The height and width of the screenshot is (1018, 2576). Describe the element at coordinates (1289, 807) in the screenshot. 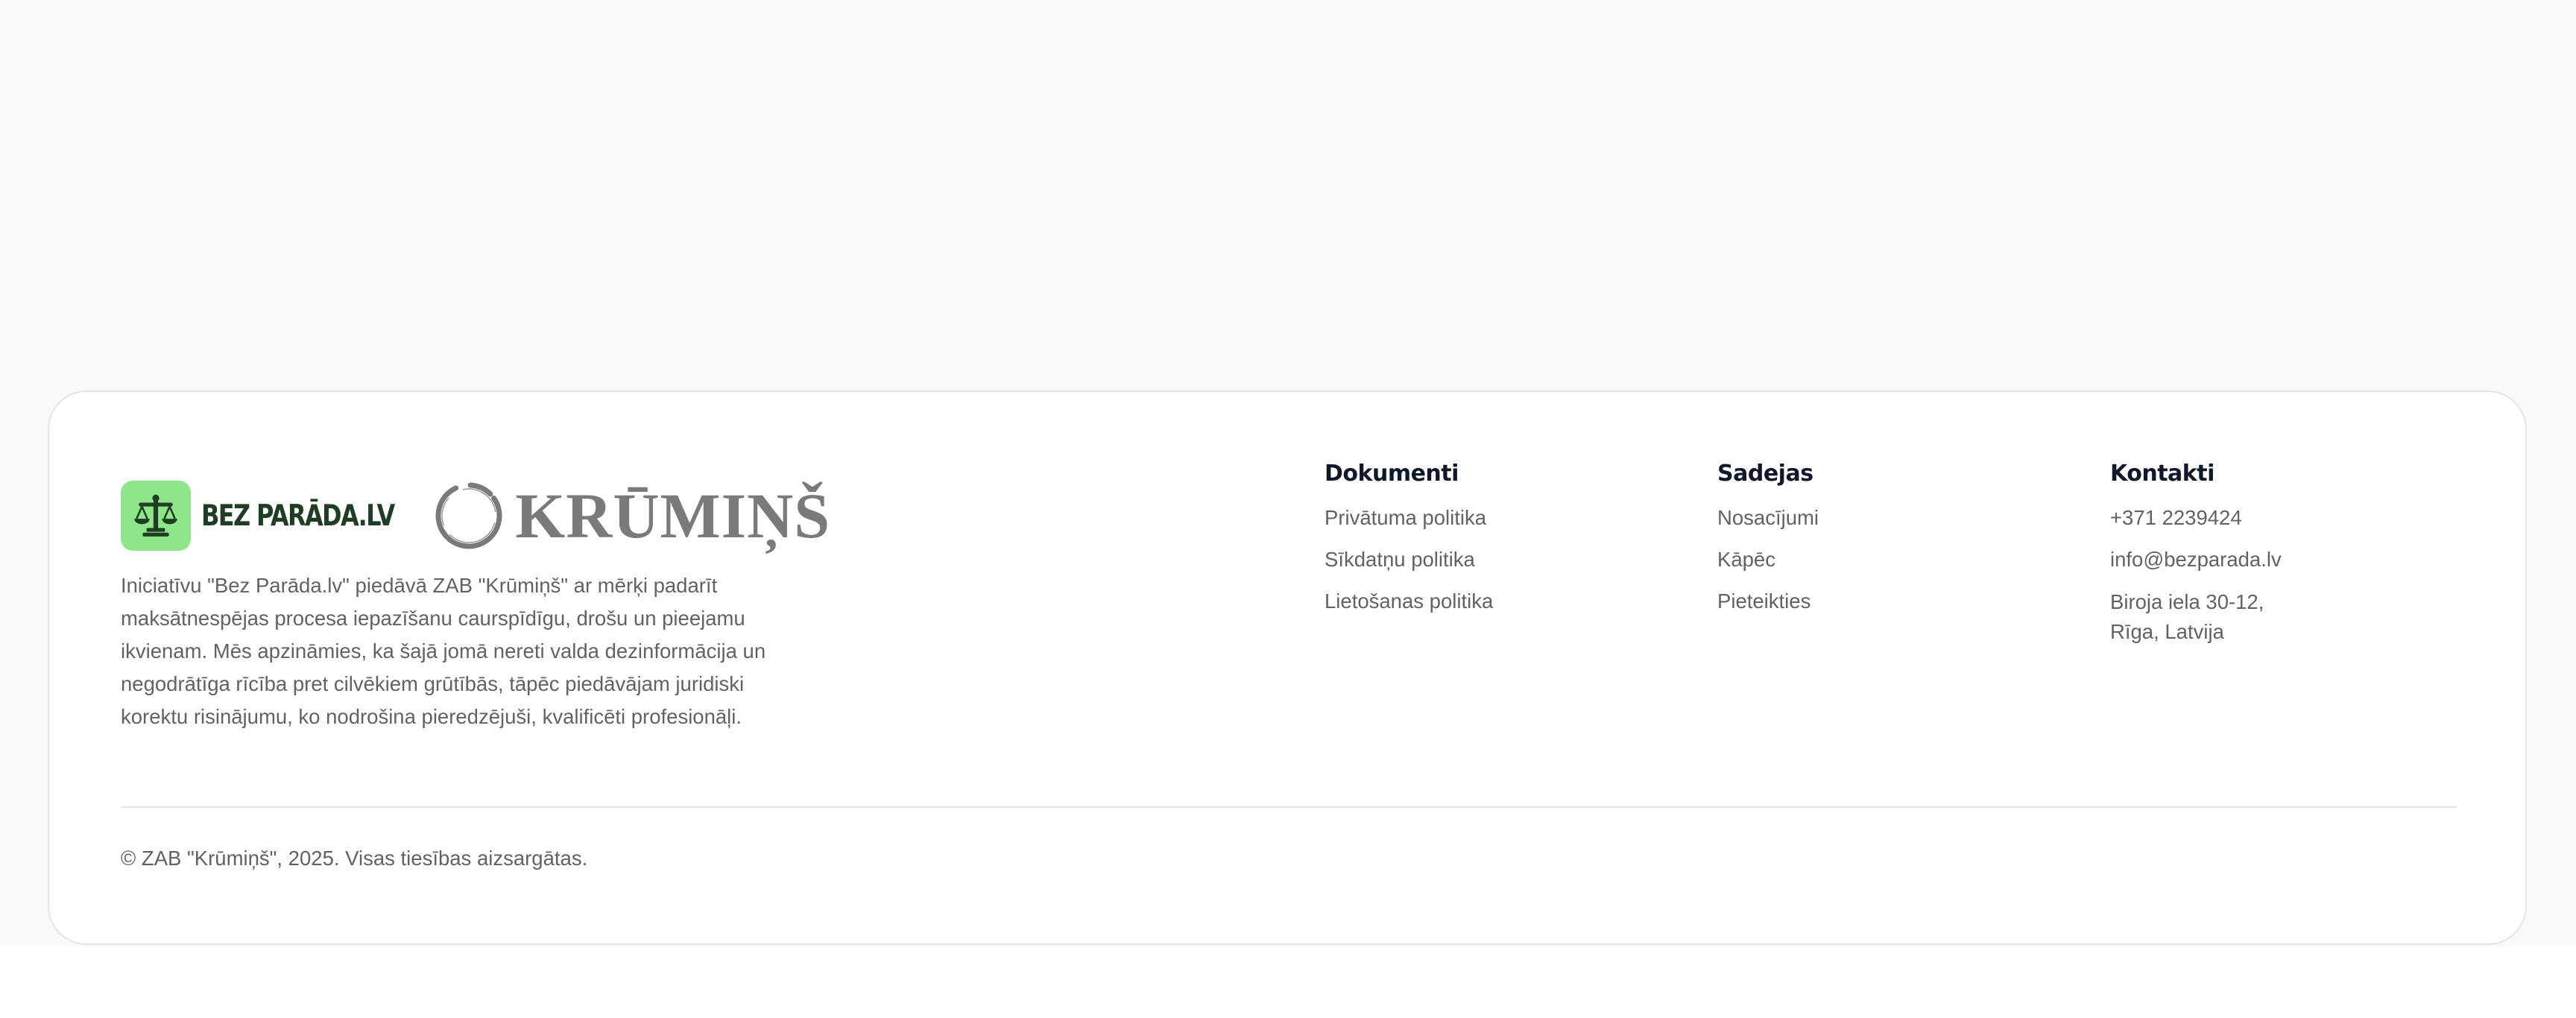

I see `footer-divider` at that location.